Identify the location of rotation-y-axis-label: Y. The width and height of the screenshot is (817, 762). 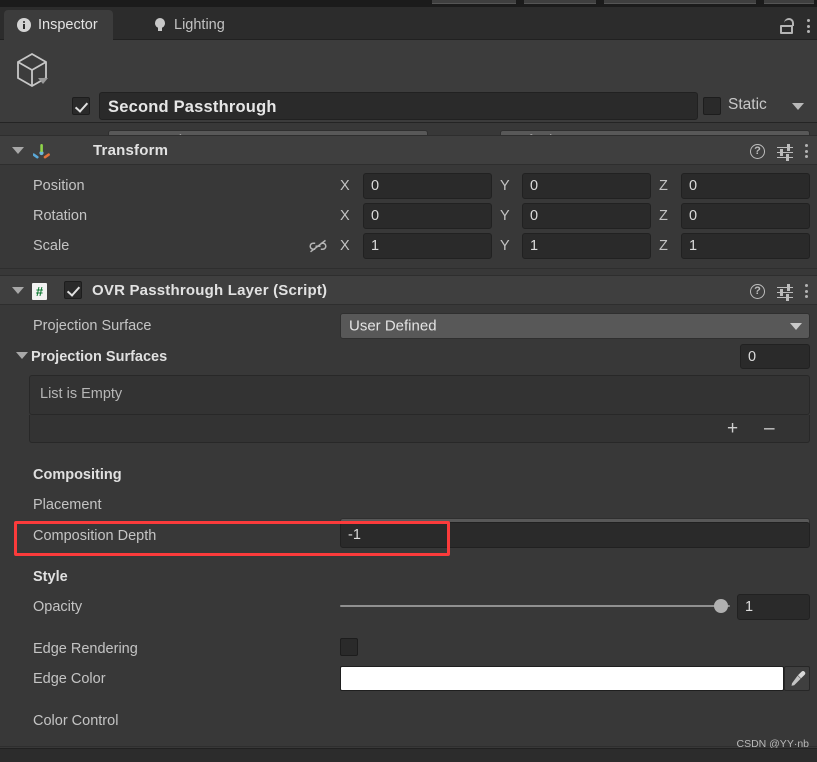
(505, 216).